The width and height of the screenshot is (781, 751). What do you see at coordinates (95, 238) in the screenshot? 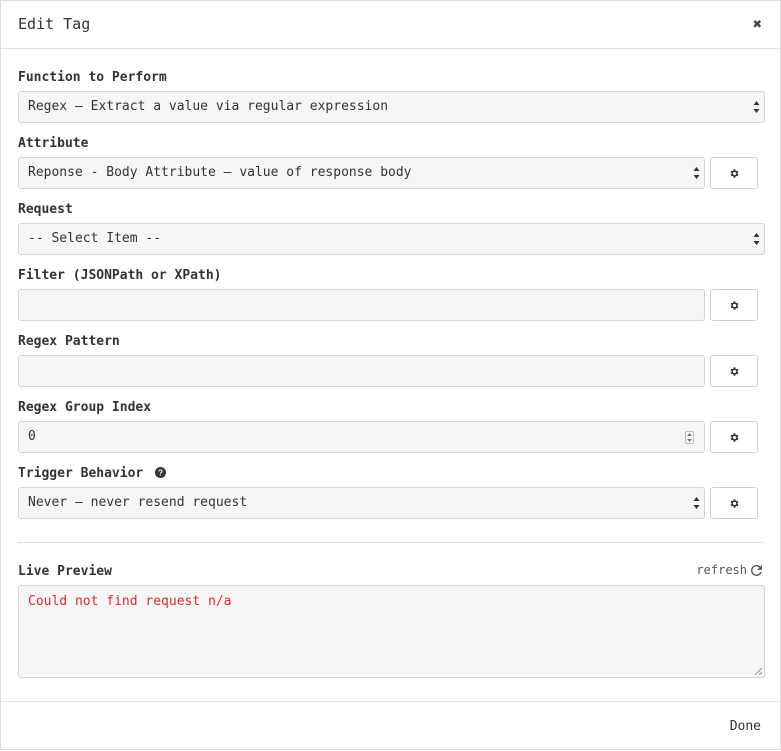
I see `request-select-value: -- Select Item --` at bounding box center [95, 238].